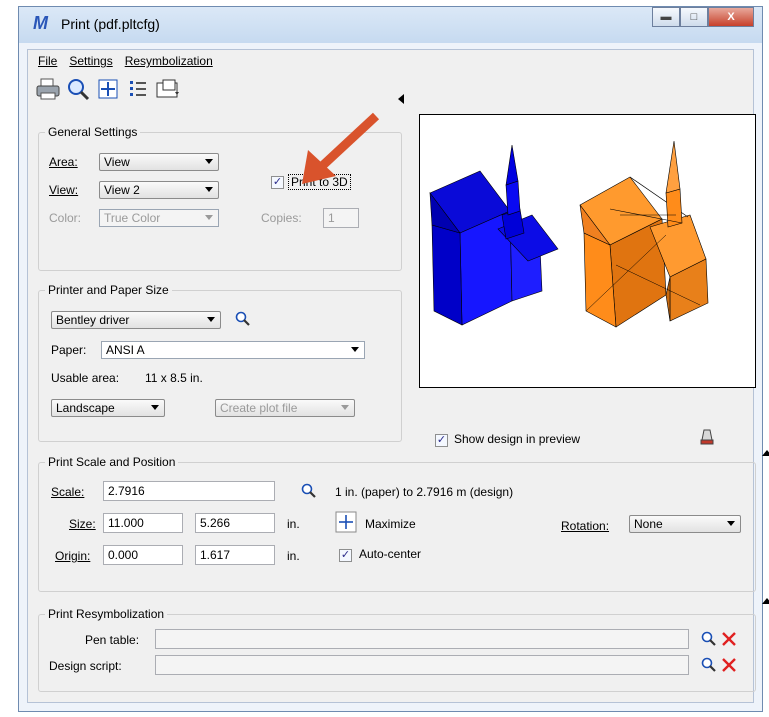 This screenshot has height=717, width=769. What do you see at coordinates (235, 555) in the screenshot?
I see `origin-y-field: 1.617` at bounding box center [235, 555].